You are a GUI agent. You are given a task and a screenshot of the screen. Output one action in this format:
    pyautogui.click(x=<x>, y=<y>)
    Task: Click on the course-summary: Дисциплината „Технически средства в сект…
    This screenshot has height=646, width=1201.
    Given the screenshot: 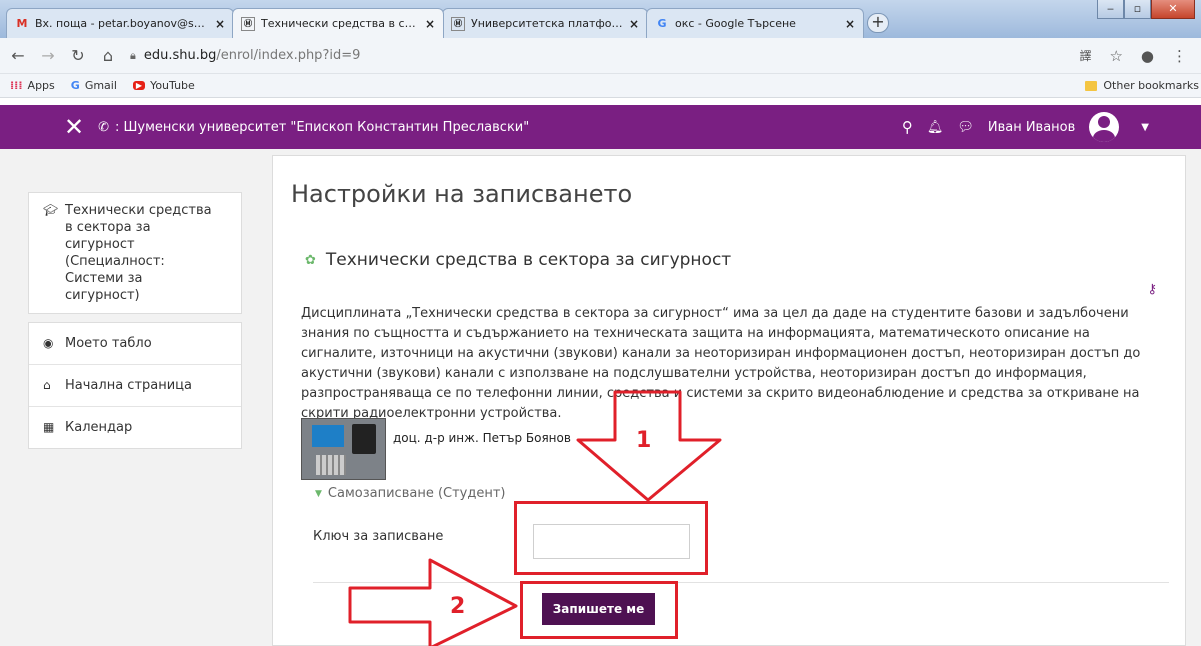 What is the action you would take?
    pyautogui.click(x=721, y=363)
    